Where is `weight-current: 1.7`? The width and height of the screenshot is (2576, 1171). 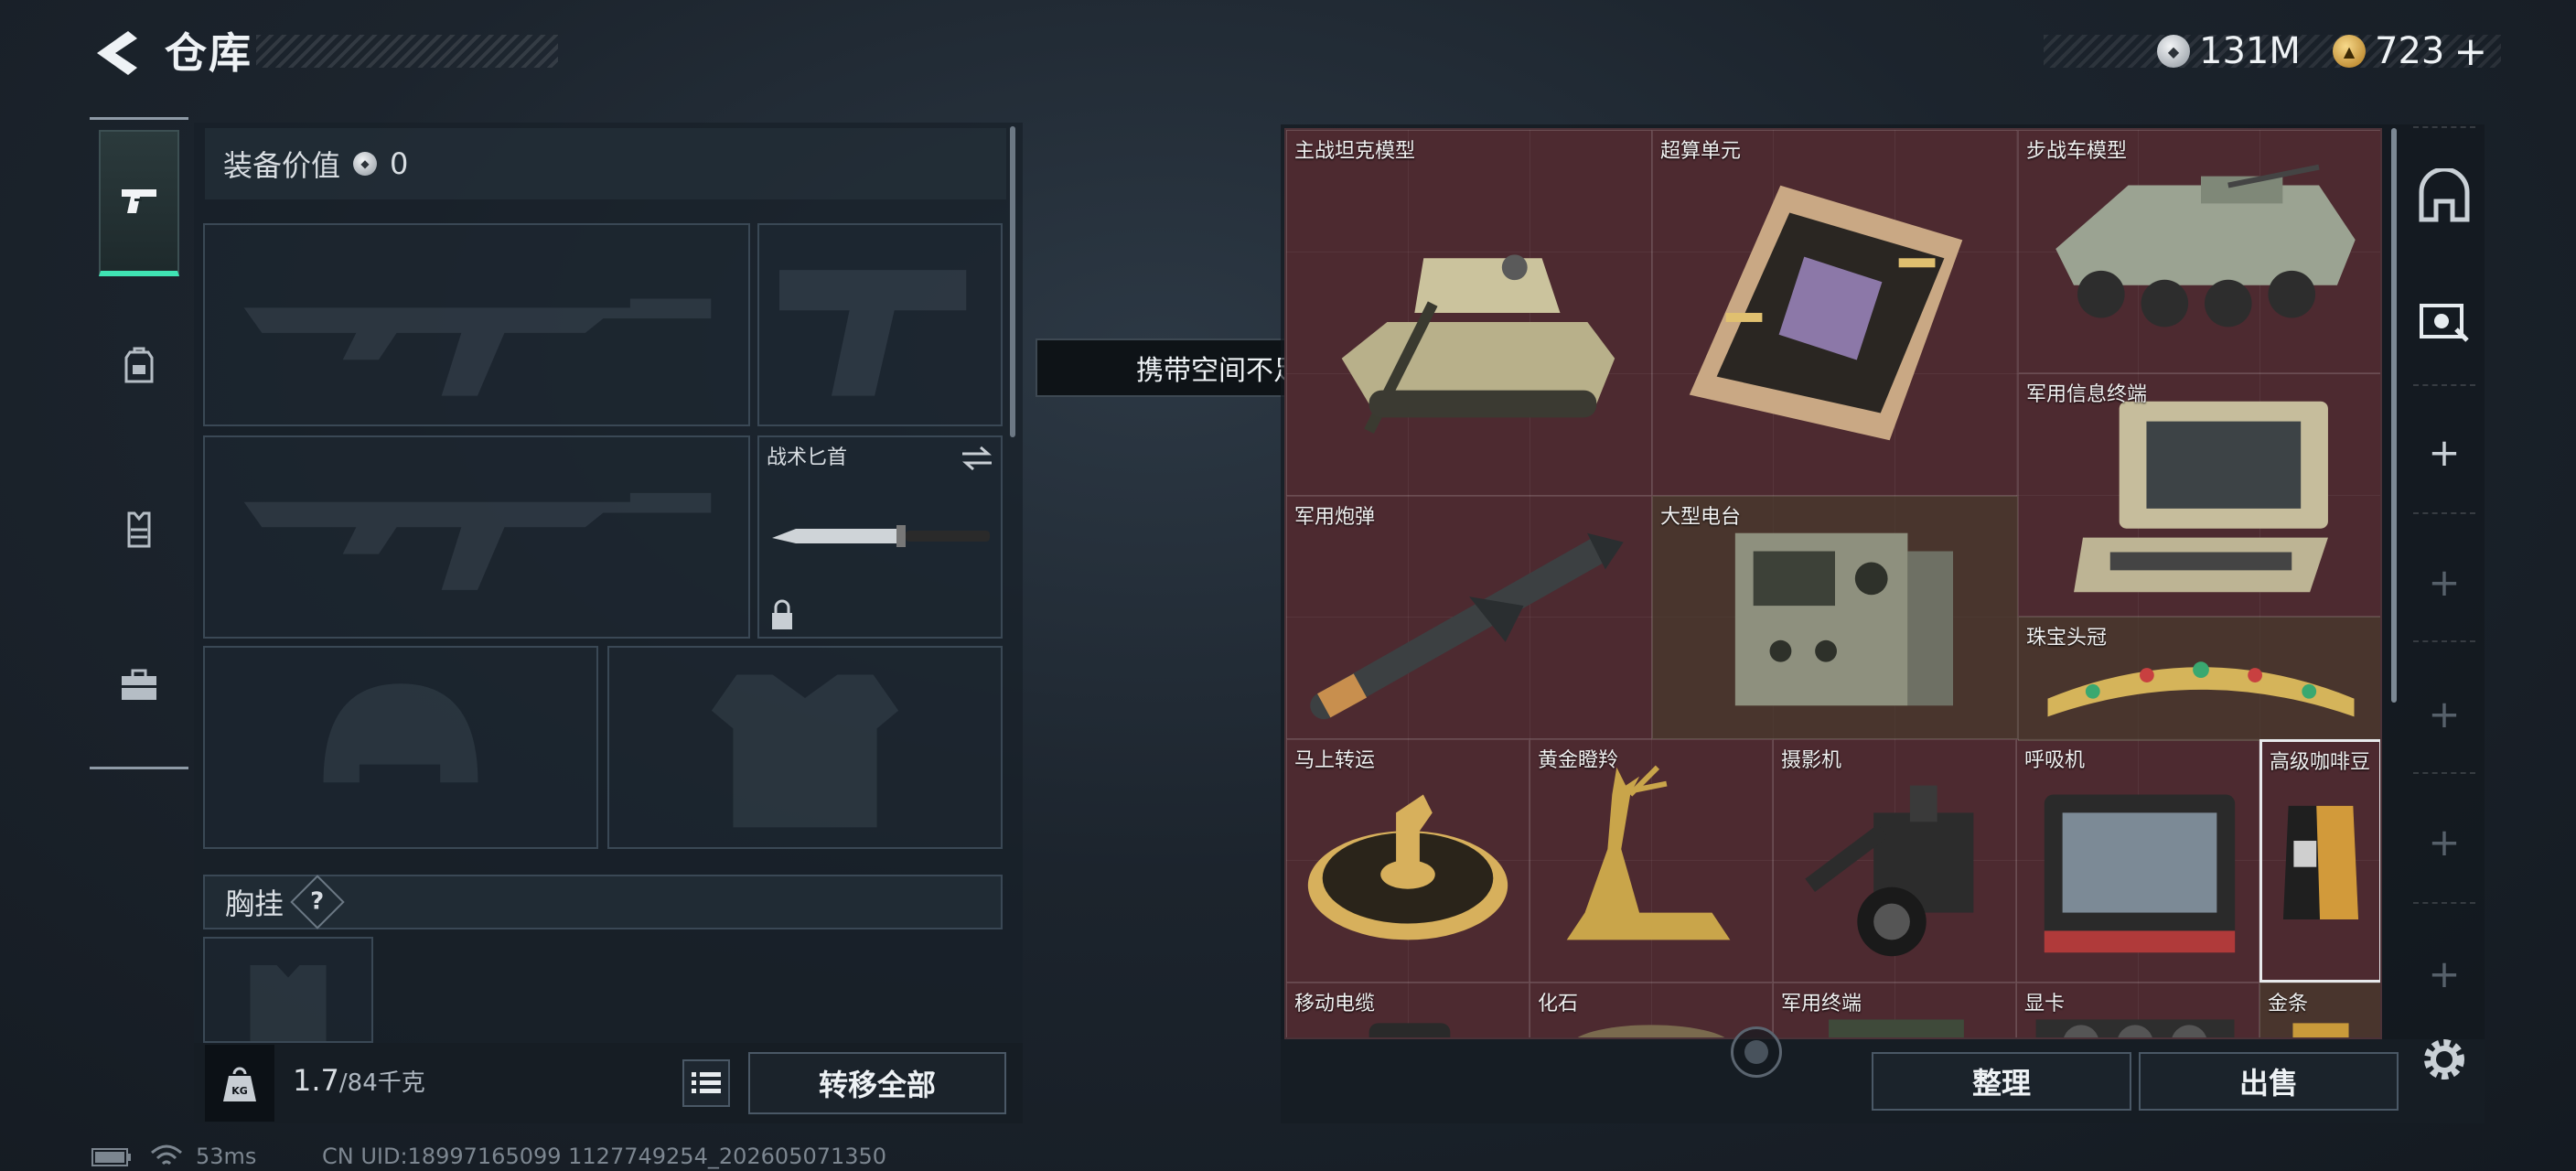
weight-current: 1.7 is located at coordinates (316, 1080).